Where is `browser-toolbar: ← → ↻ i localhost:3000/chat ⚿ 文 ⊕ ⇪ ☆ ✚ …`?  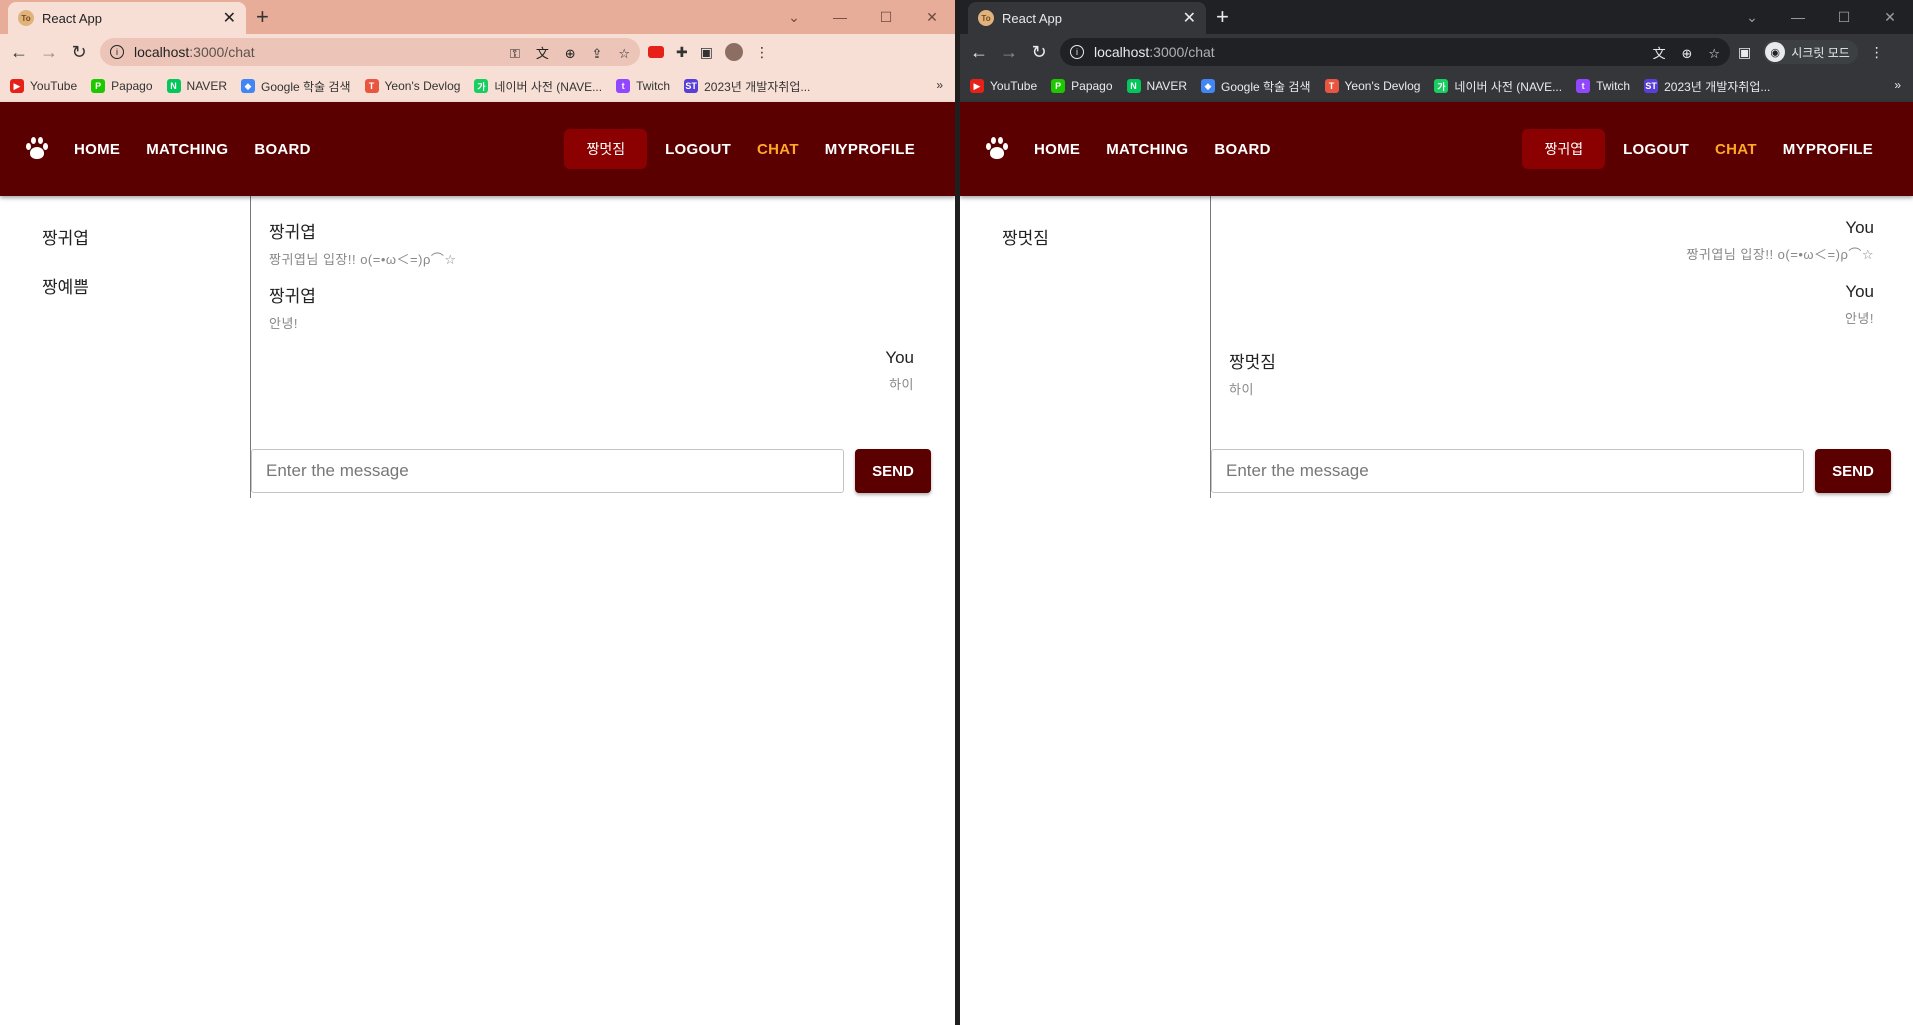
browser-toolbar: ← → ↻ i localhost:3000/chat ⚿ 文 ⊕ ⇪ ☆ ✚ … is located at coordinates (477, 52).